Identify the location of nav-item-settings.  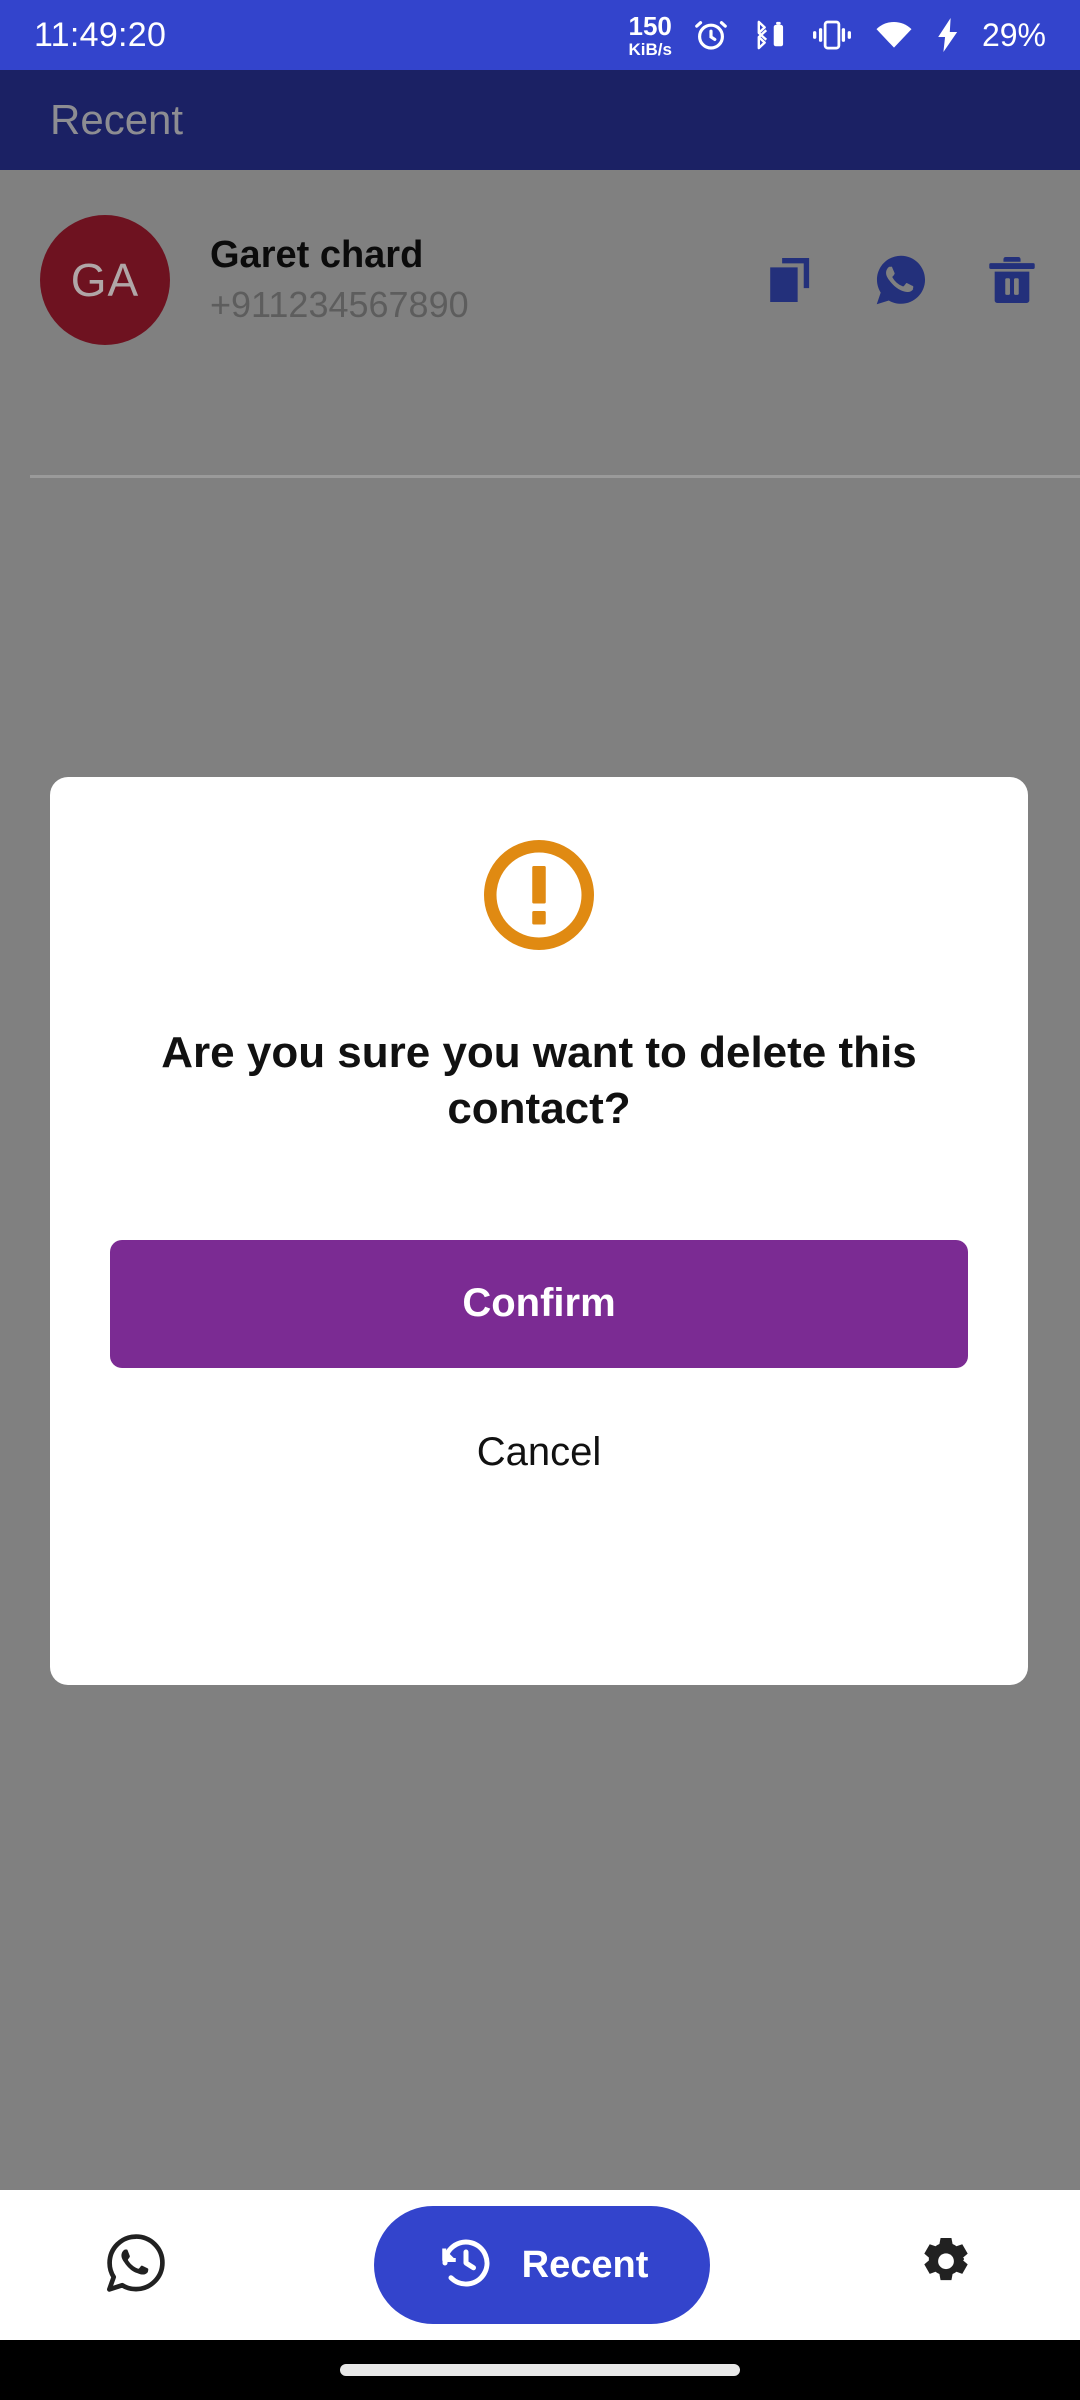
(946, 2265).